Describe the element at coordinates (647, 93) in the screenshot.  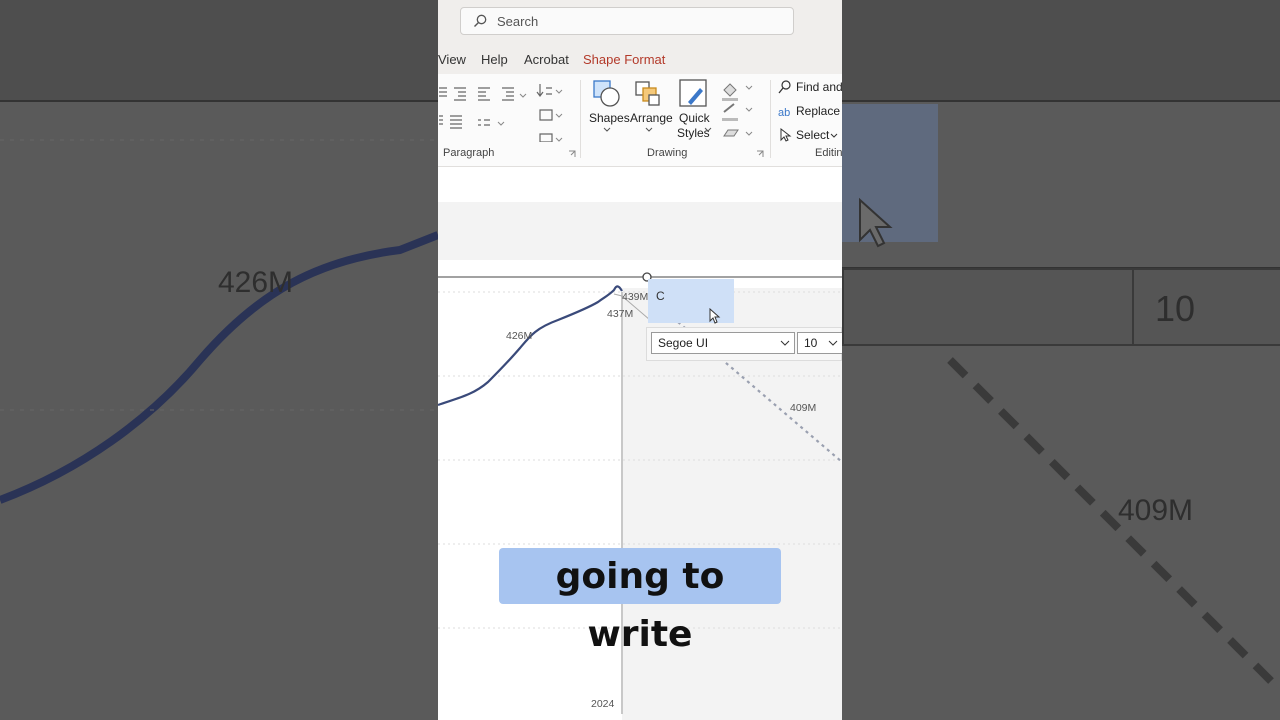
I see `arrange-icon` at that location.